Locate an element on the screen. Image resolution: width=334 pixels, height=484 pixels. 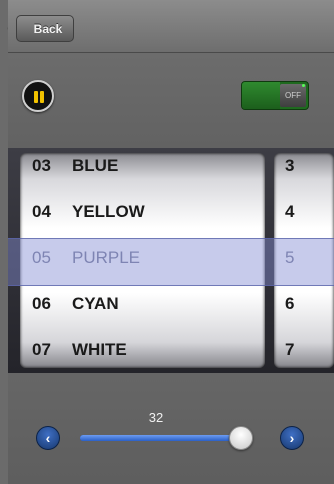
picker-row: 06 CYAN is located at coordinates (142, 304).